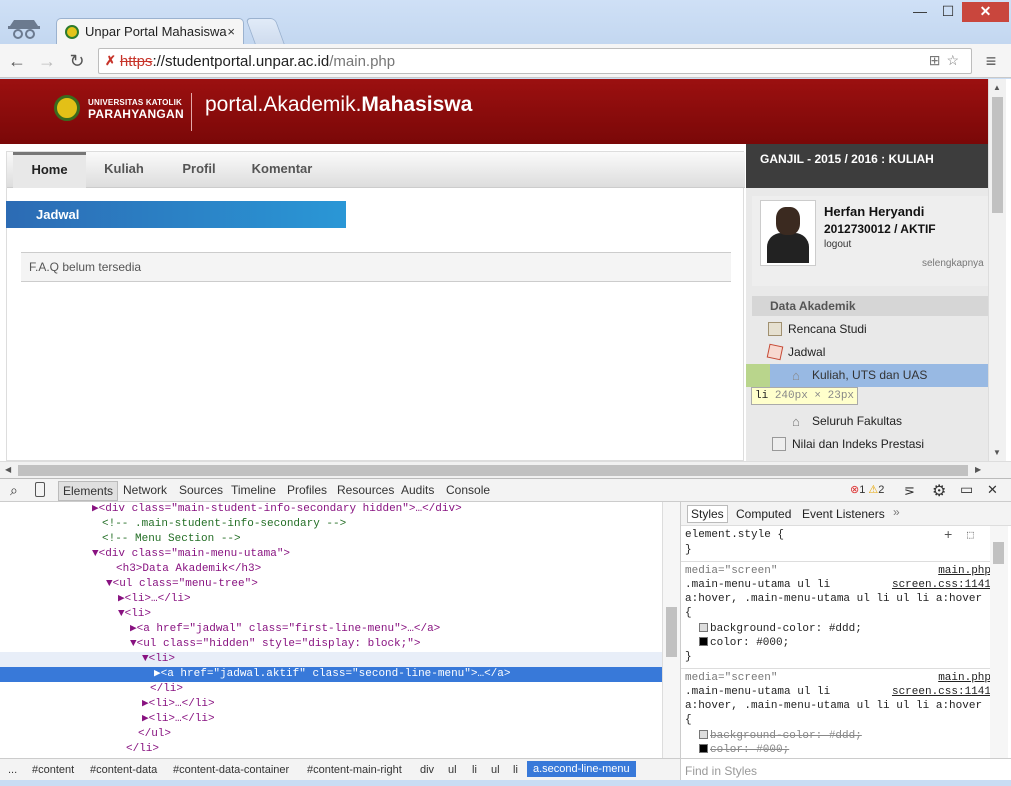  I want to click on more-tabs-icon: », so click(896, 512).